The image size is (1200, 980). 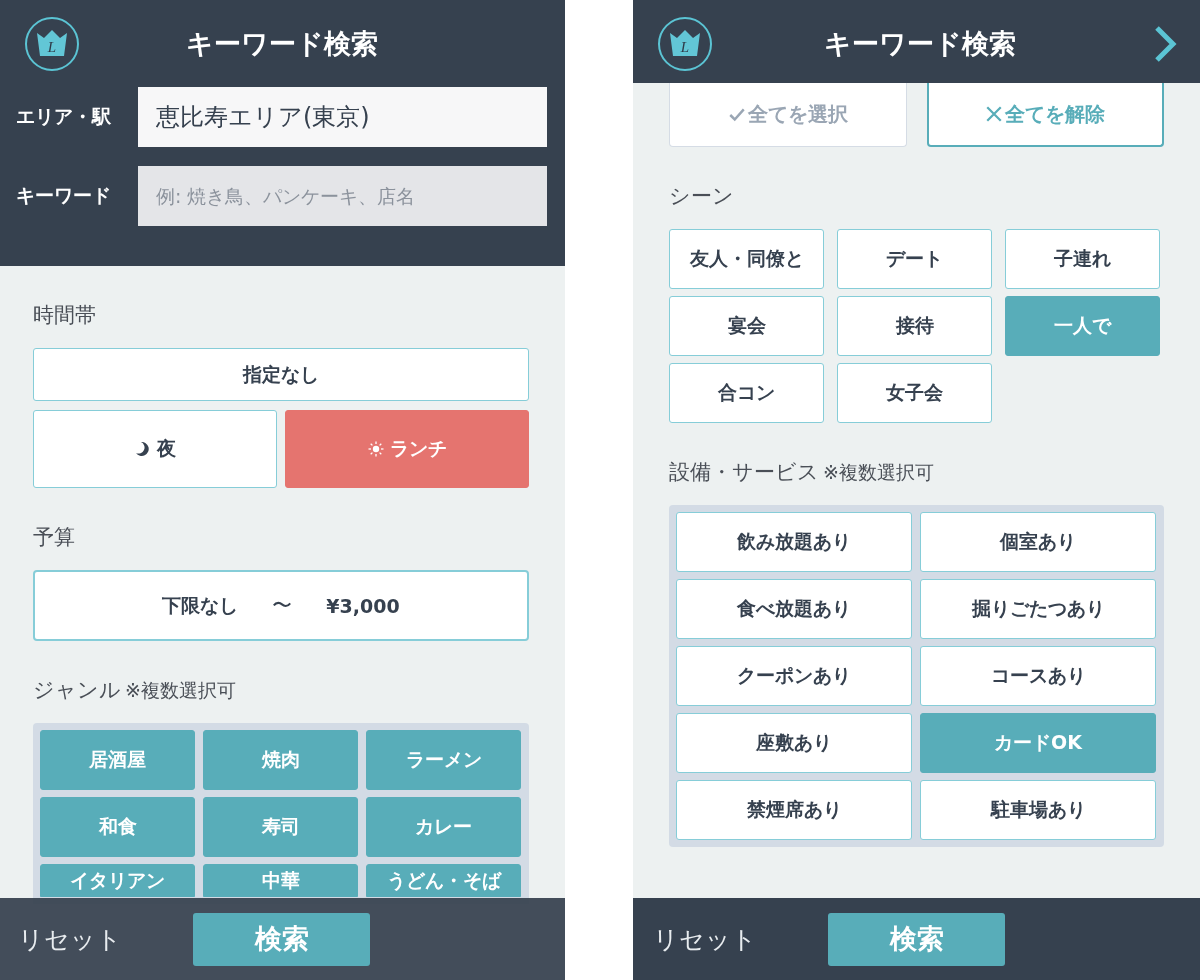 What do you see at coordinates (200, 605) in the screenshot?
I see `min-budget-select: 下限なし` at bounding box center [200, 605].